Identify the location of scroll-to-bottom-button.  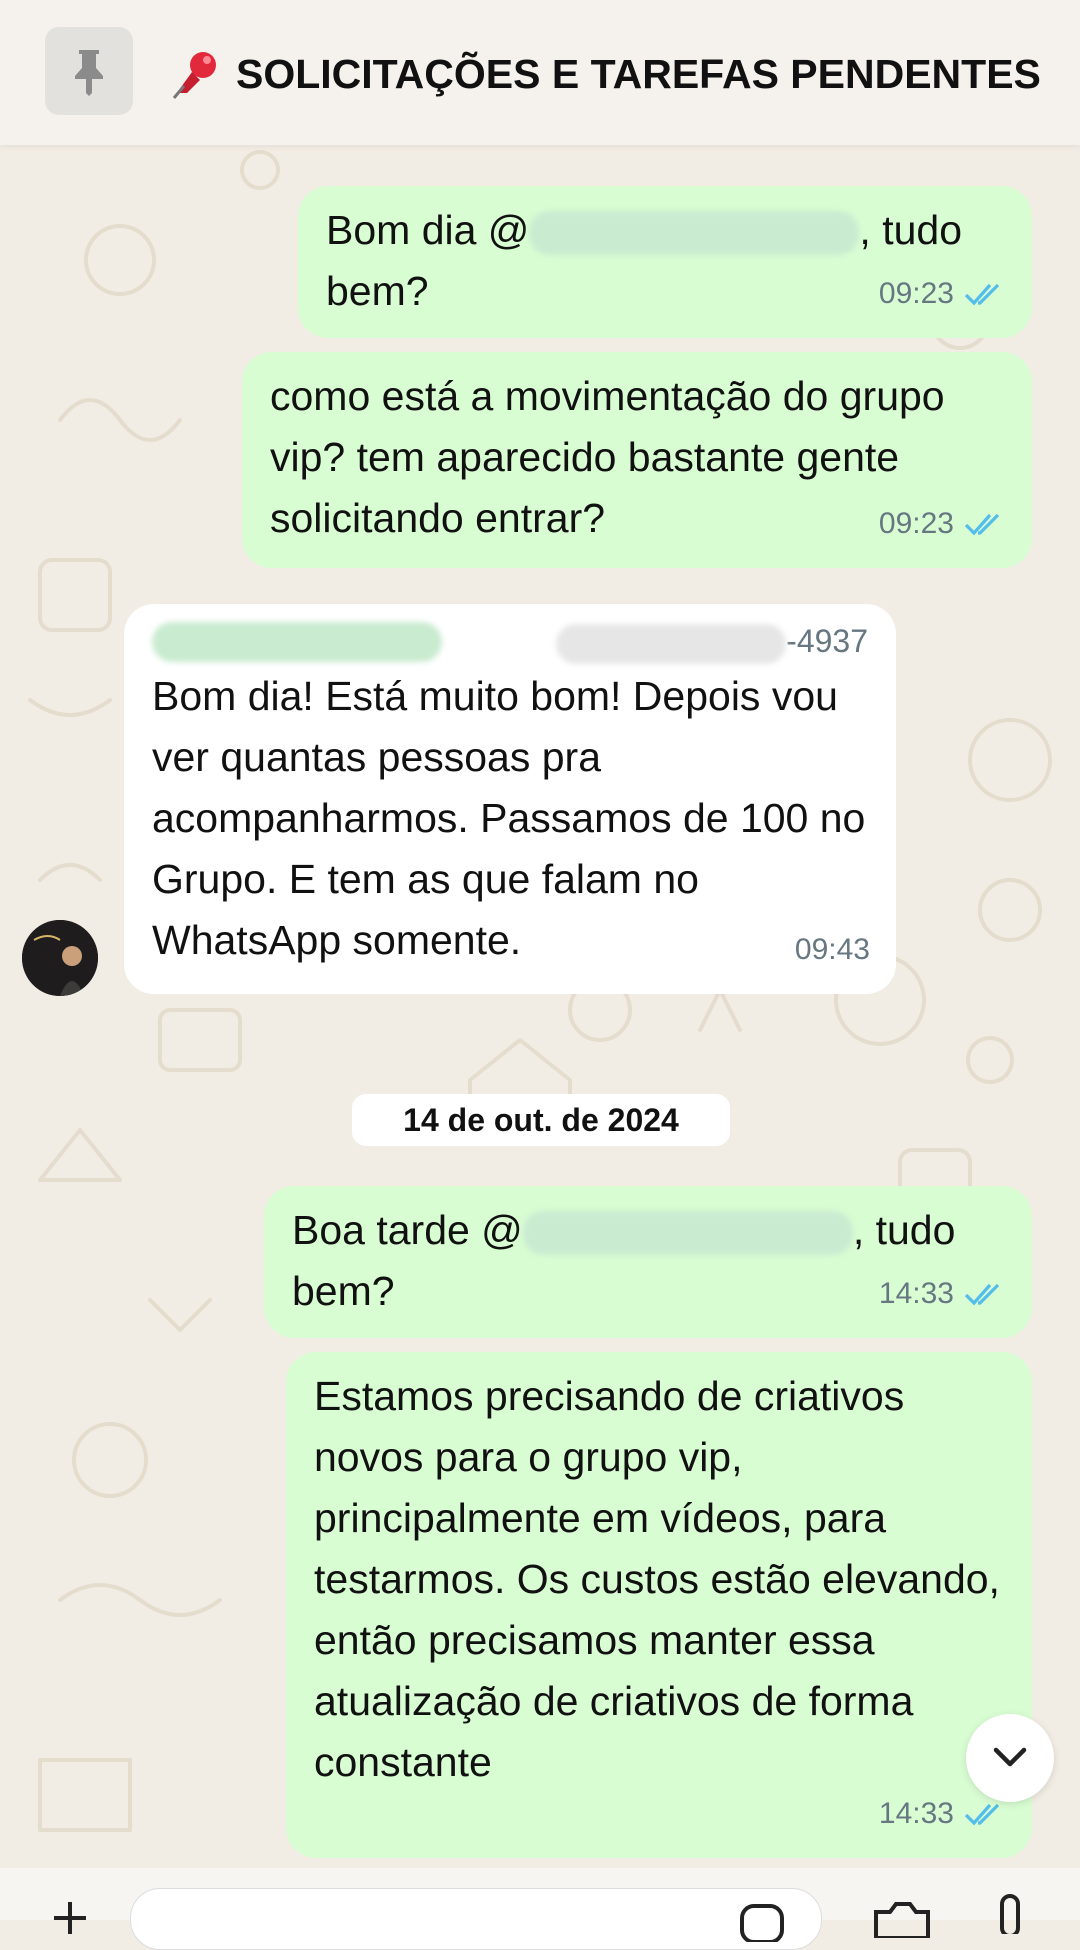
(1010, 1758).